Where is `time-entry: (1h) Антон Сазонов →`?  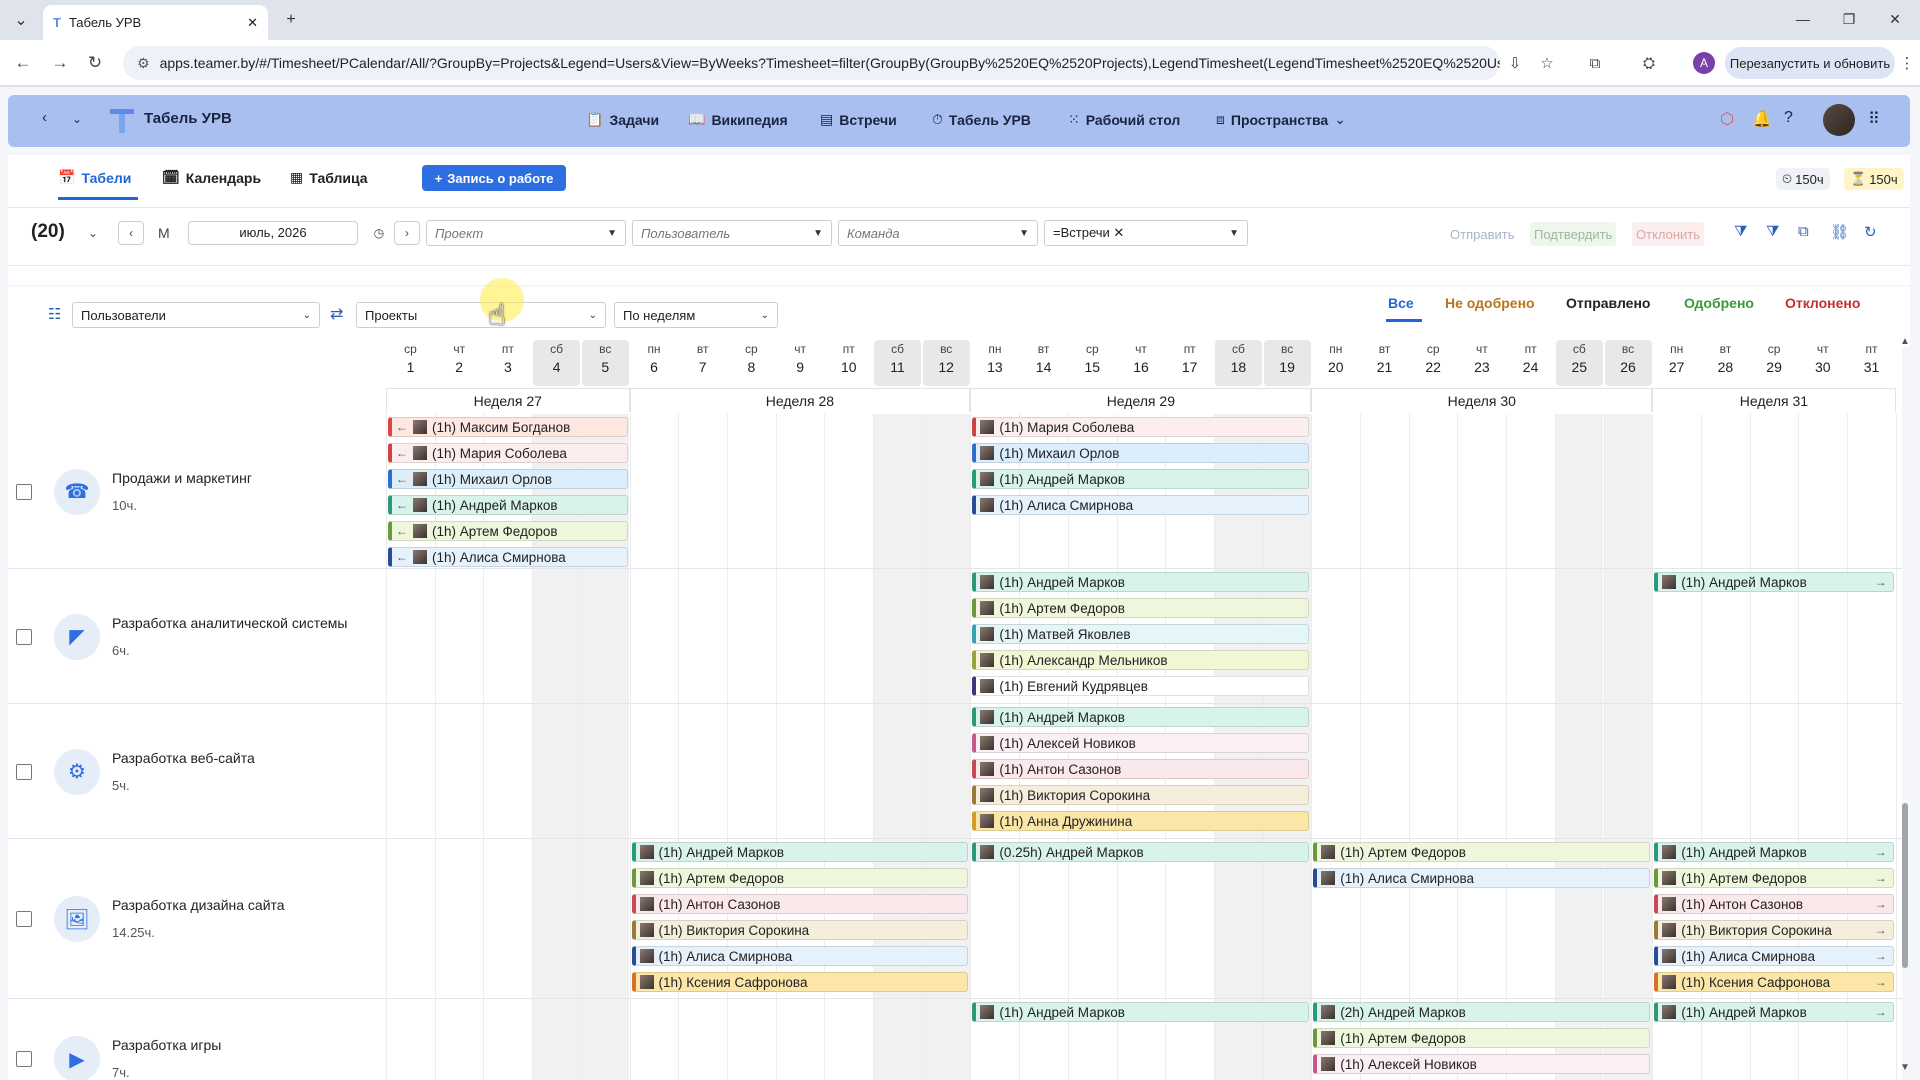 time-entry: (1h) Антон Сазонов → is located at coordinates (1774, 904).